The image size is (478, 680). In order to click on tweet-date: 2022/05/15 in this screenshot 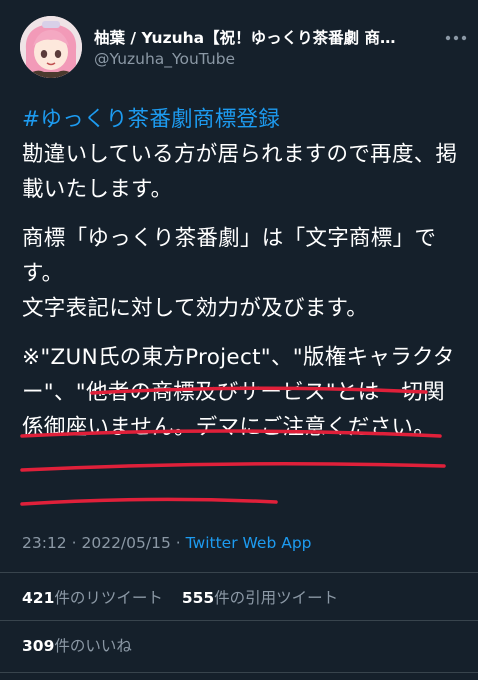, I will do `click(125, 543)`.